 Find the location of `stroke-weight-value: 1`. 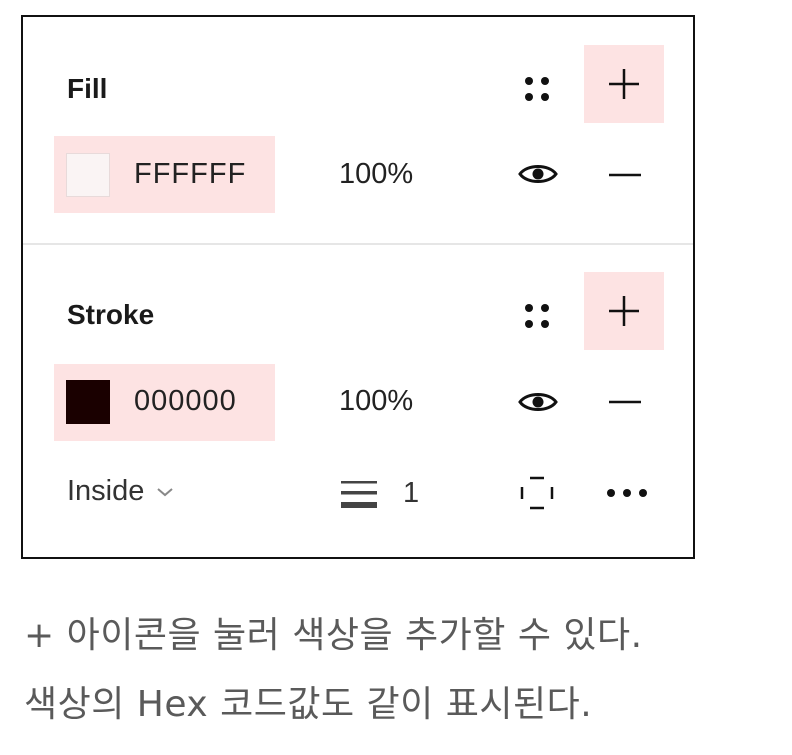

stroke-weight-value: 1 is located at coordinates (411, 493).